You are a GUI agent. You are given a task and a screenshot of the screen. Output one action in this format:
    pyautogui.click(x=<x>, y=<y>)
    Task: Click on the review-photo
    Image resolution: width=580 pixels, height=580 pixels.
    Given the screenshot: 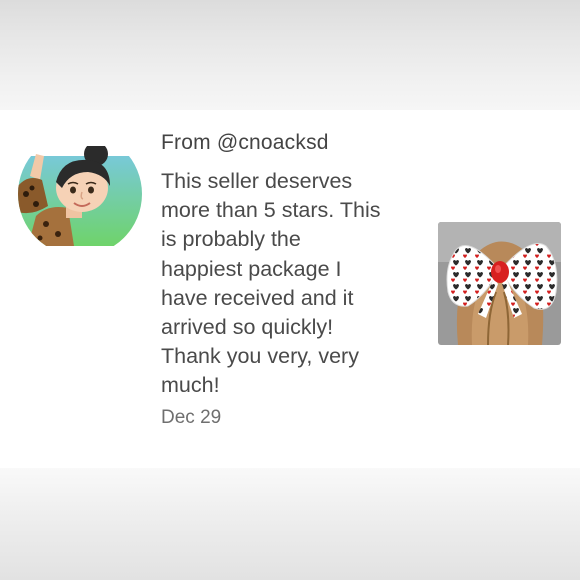 What is the action you would take?
    pyautogui.click(x=499, y=283)
    